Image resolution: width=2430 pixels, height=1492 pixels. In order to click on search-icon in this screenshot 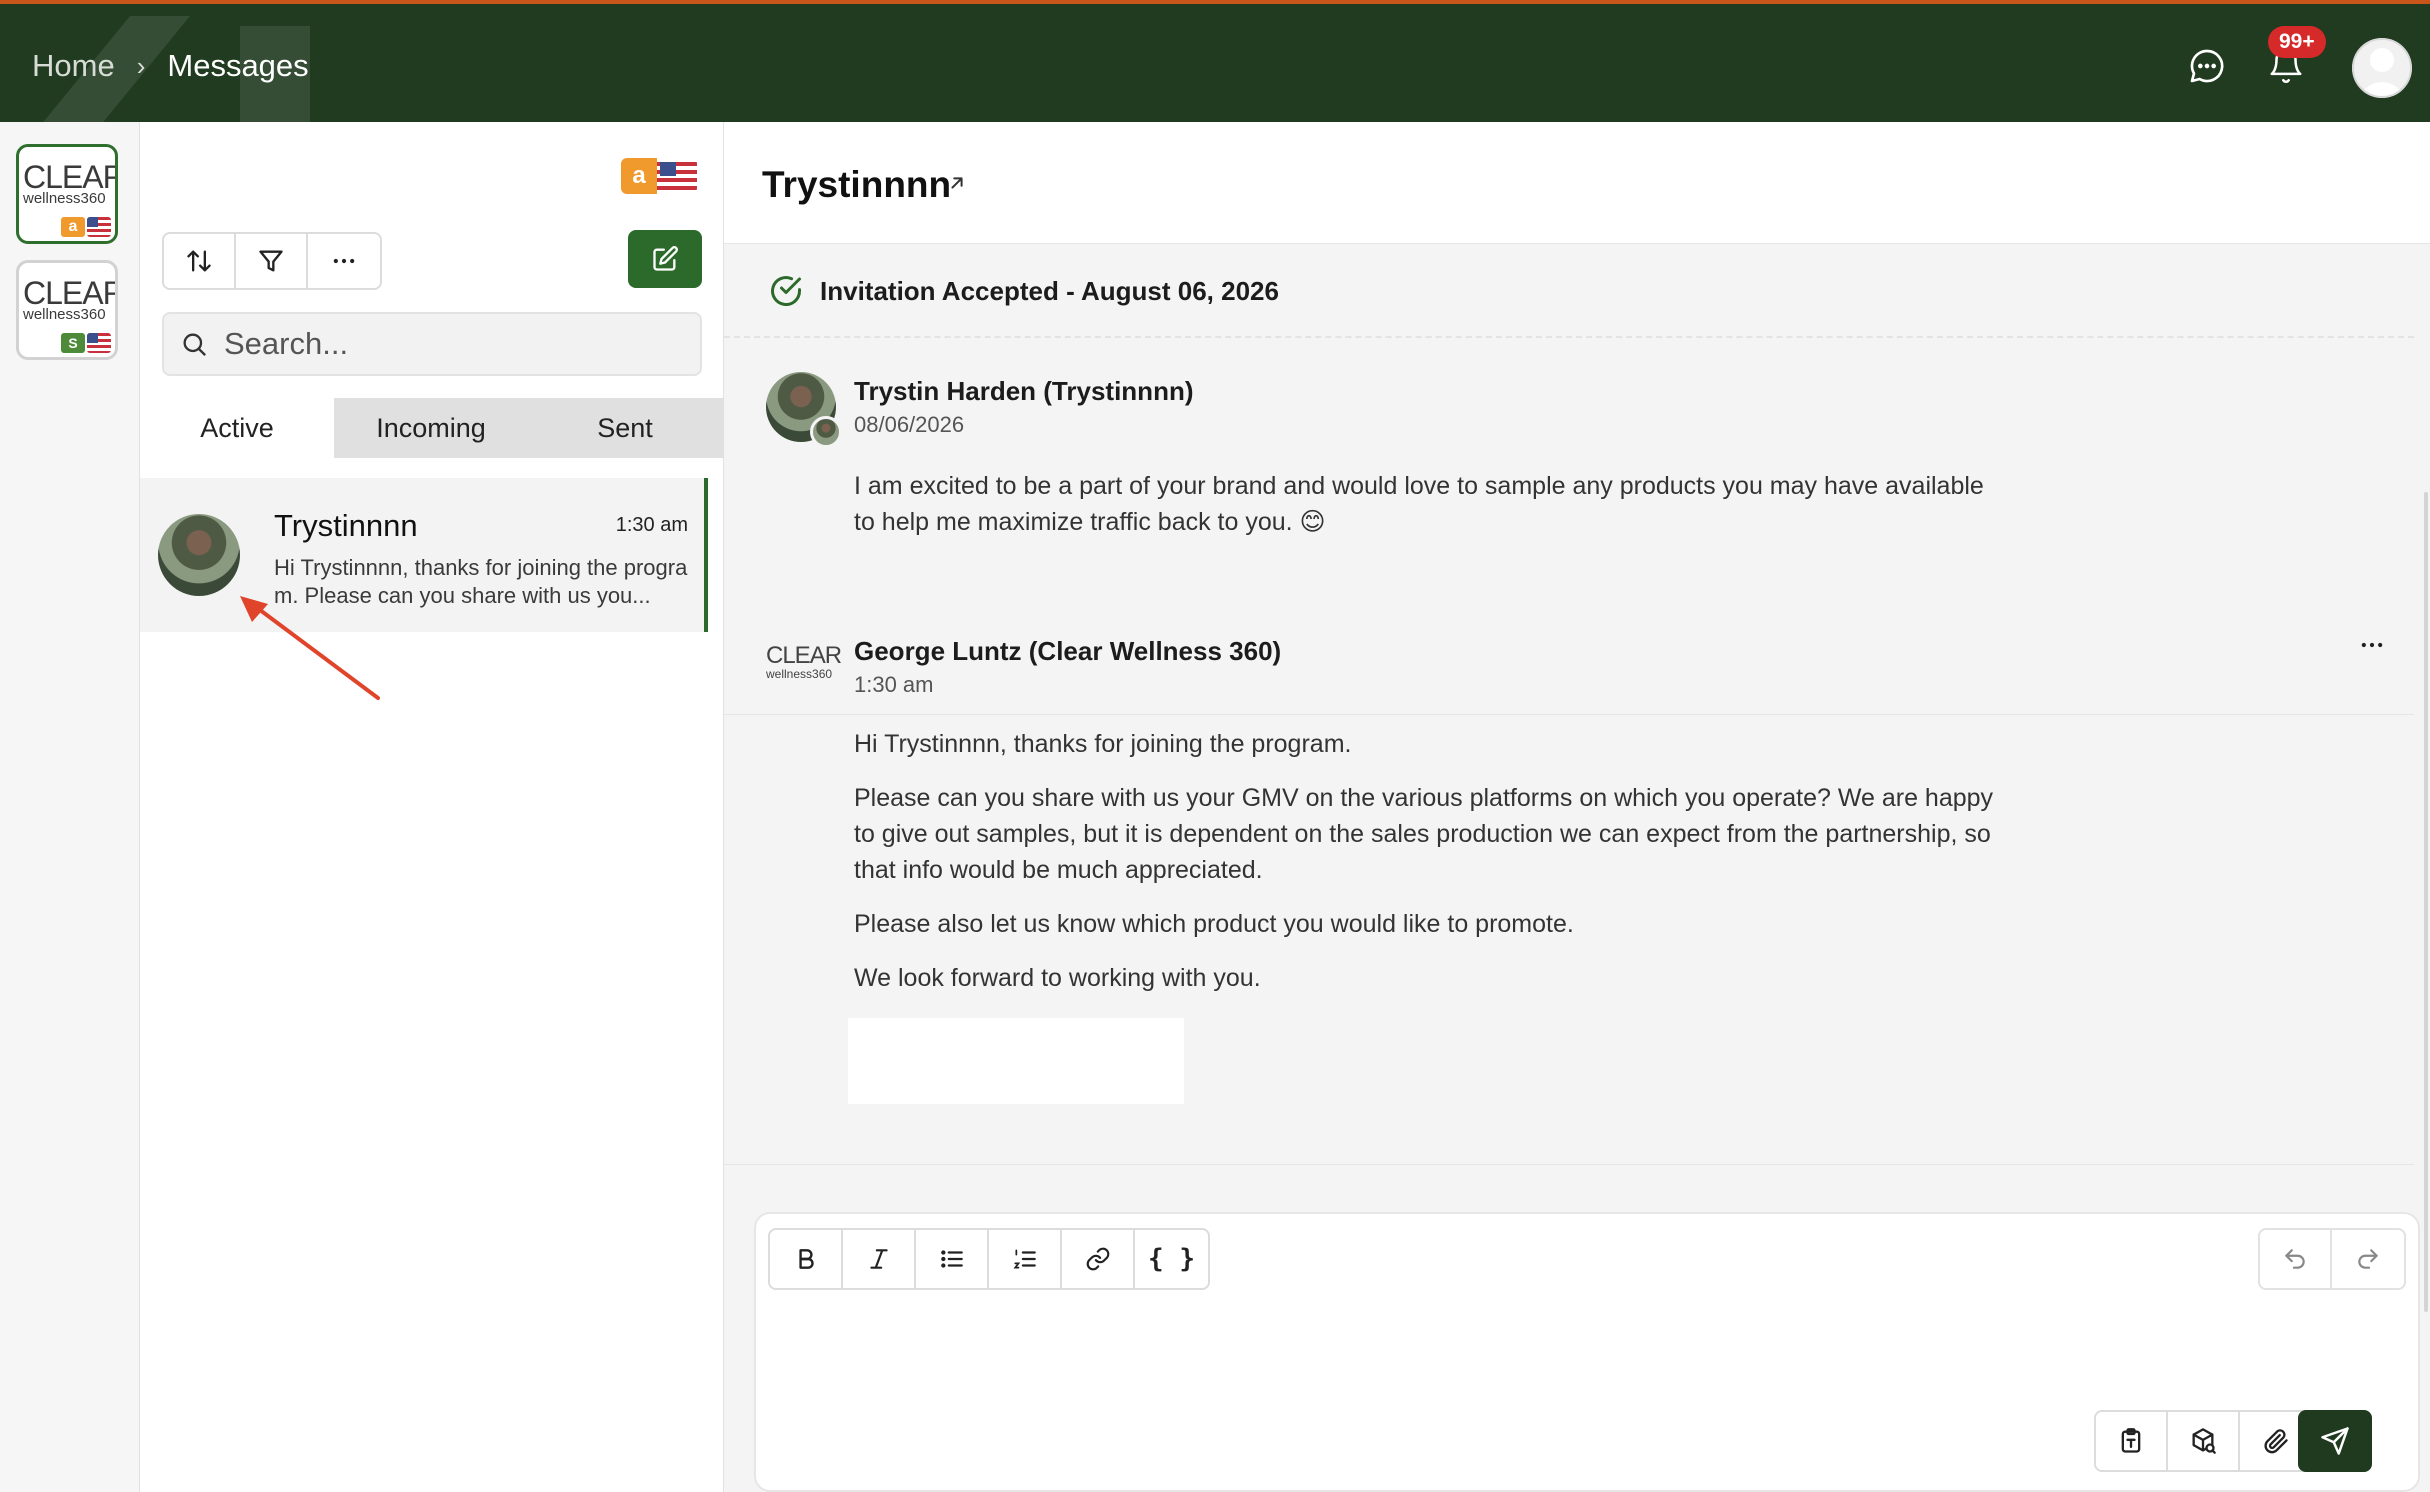, I will do `click(194, 344)`.